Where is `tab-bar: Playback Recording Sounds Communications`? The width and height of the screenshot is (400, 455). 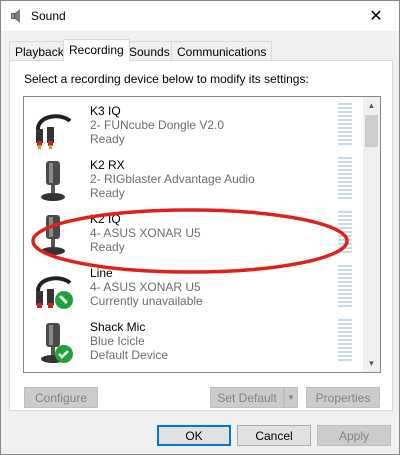
tab-bar: Playback Recording Sounds Communications is located at coordinates (201, 50).